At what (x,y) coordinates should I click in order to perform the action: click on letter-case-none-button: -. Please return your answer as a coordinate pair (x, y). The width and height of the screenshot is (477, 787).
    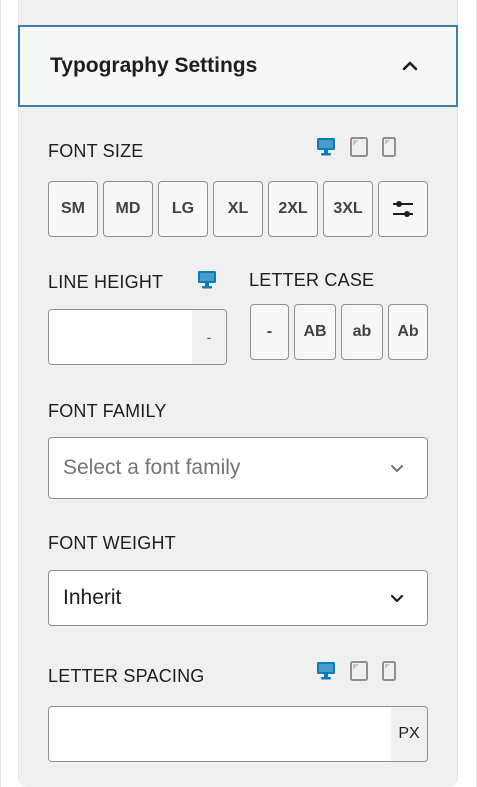
    Looking at the image, I should click on (269, 332).